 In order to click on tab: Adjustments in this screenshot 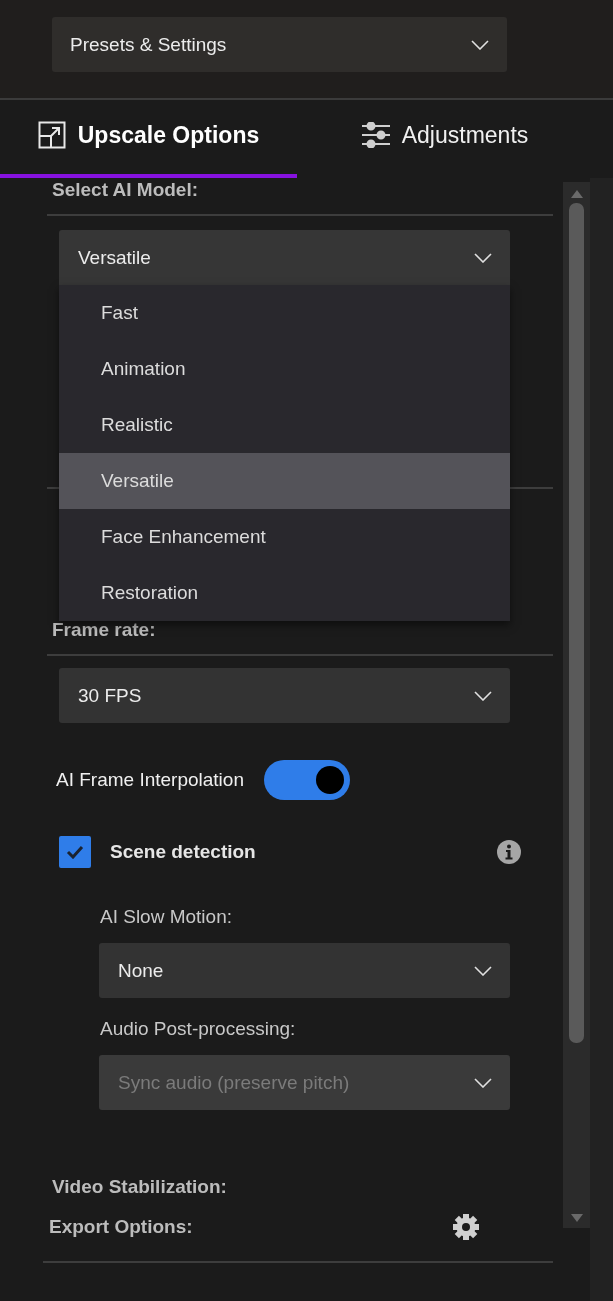, I will do `click(455, 139)`.